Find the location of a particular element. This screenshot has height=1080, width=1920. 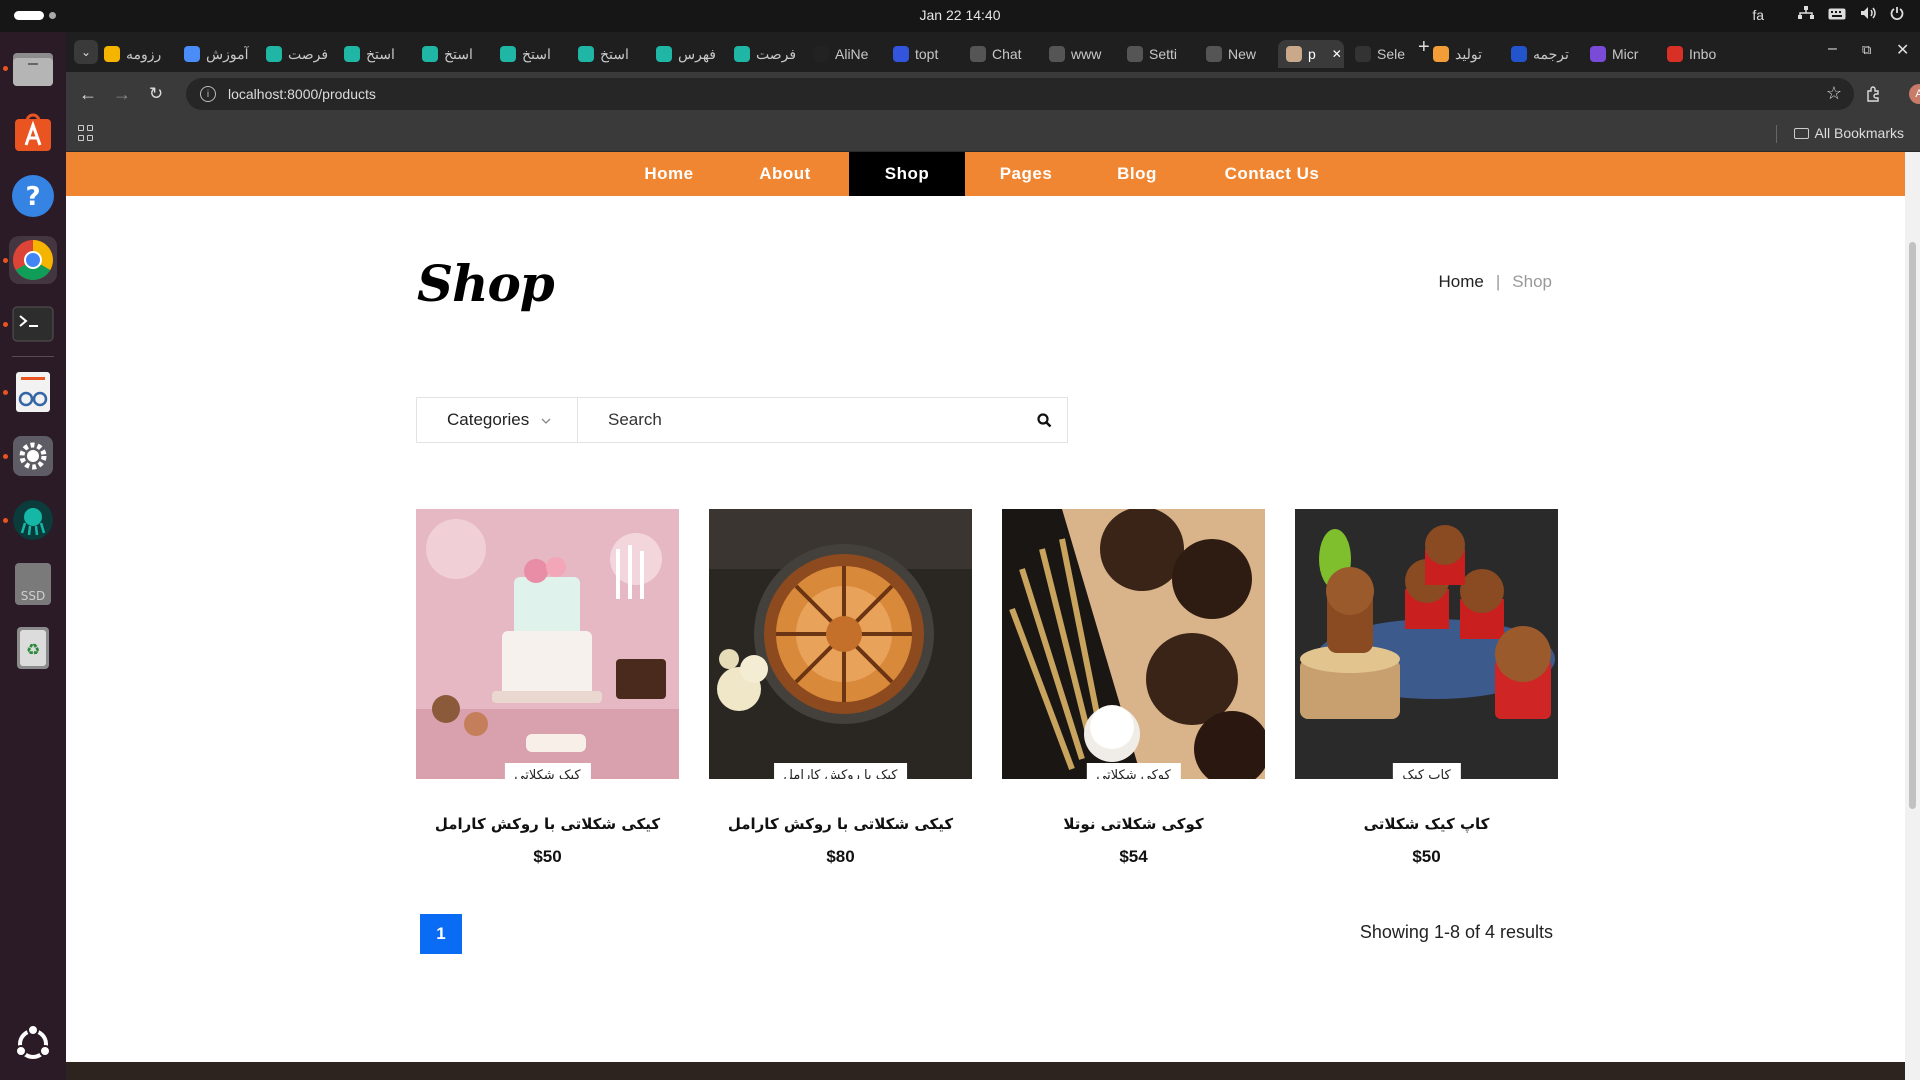

bookmarks-separator is located at coordinates (1776, 134).